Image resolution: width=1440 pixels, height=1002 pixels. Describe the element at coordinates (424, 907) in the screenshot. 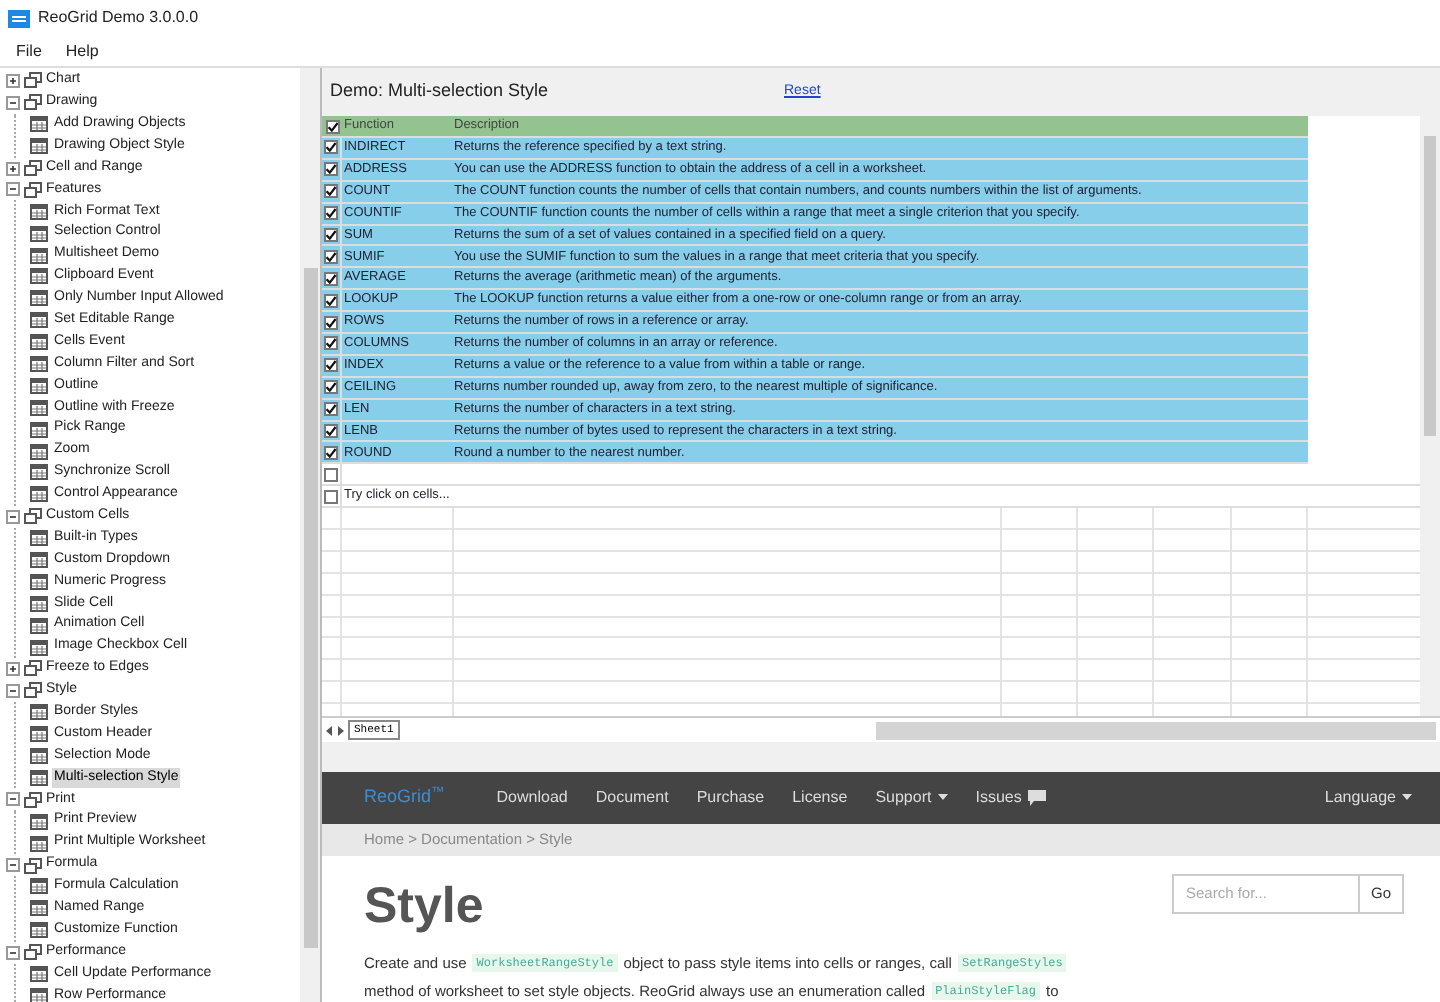

I see `page-heading: Style` at that location.